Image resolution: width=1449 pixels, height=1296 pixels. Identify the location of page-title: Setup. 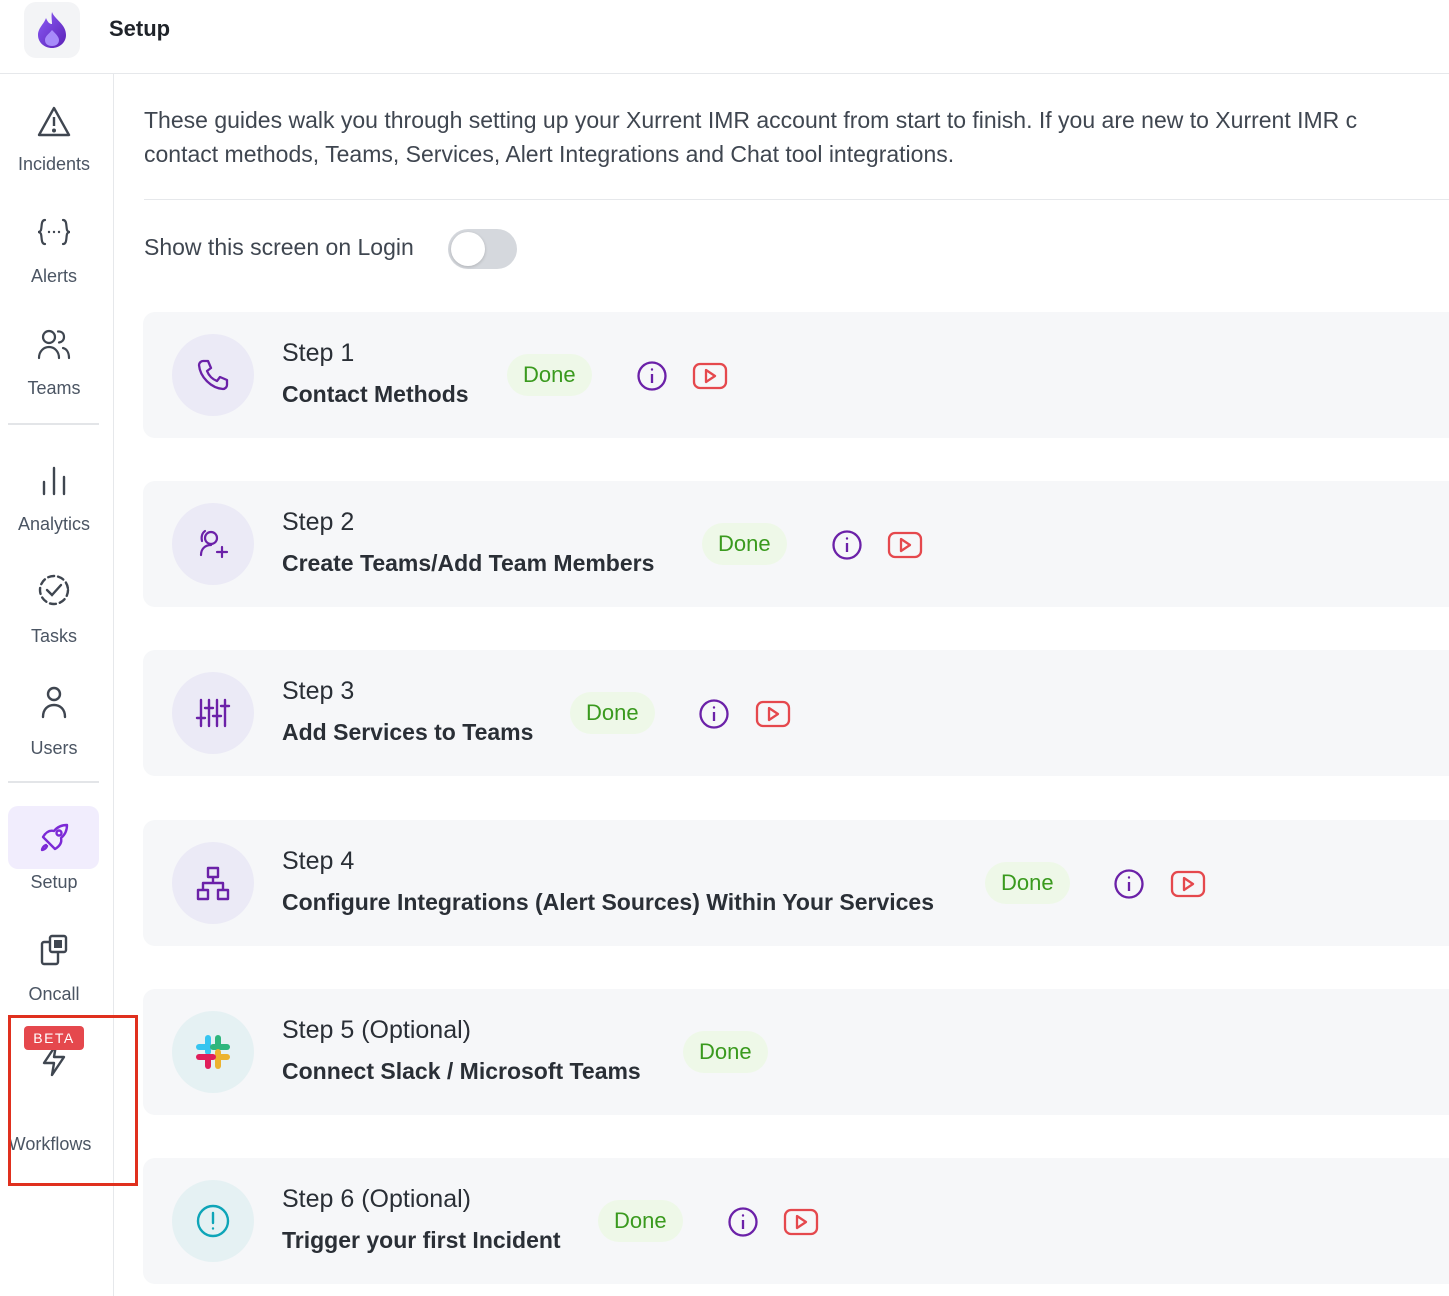
(140, 28).